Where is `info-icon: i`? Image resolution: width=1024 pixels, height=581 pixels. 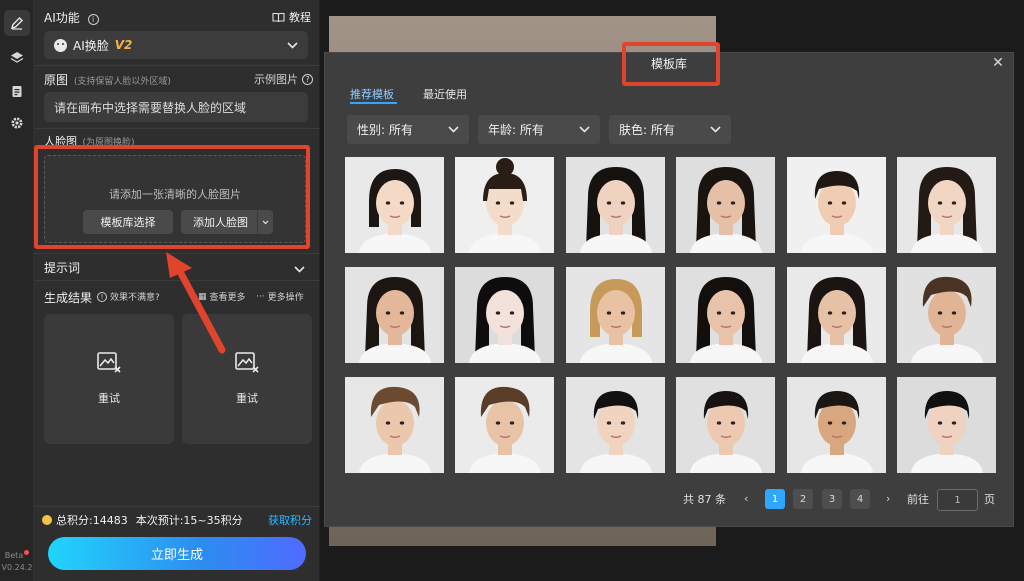
info-icon: i is located at coordinates (93, 19).